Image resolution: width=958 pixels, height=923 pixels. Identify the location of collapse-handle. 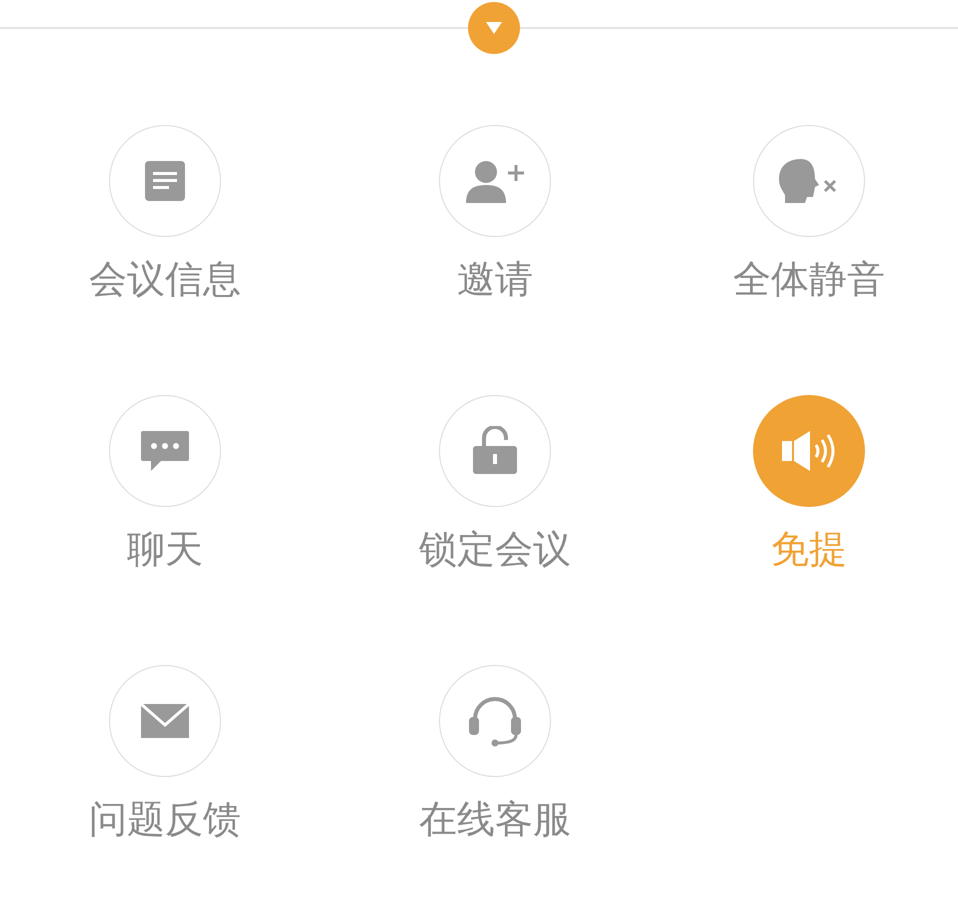
(494, 28).